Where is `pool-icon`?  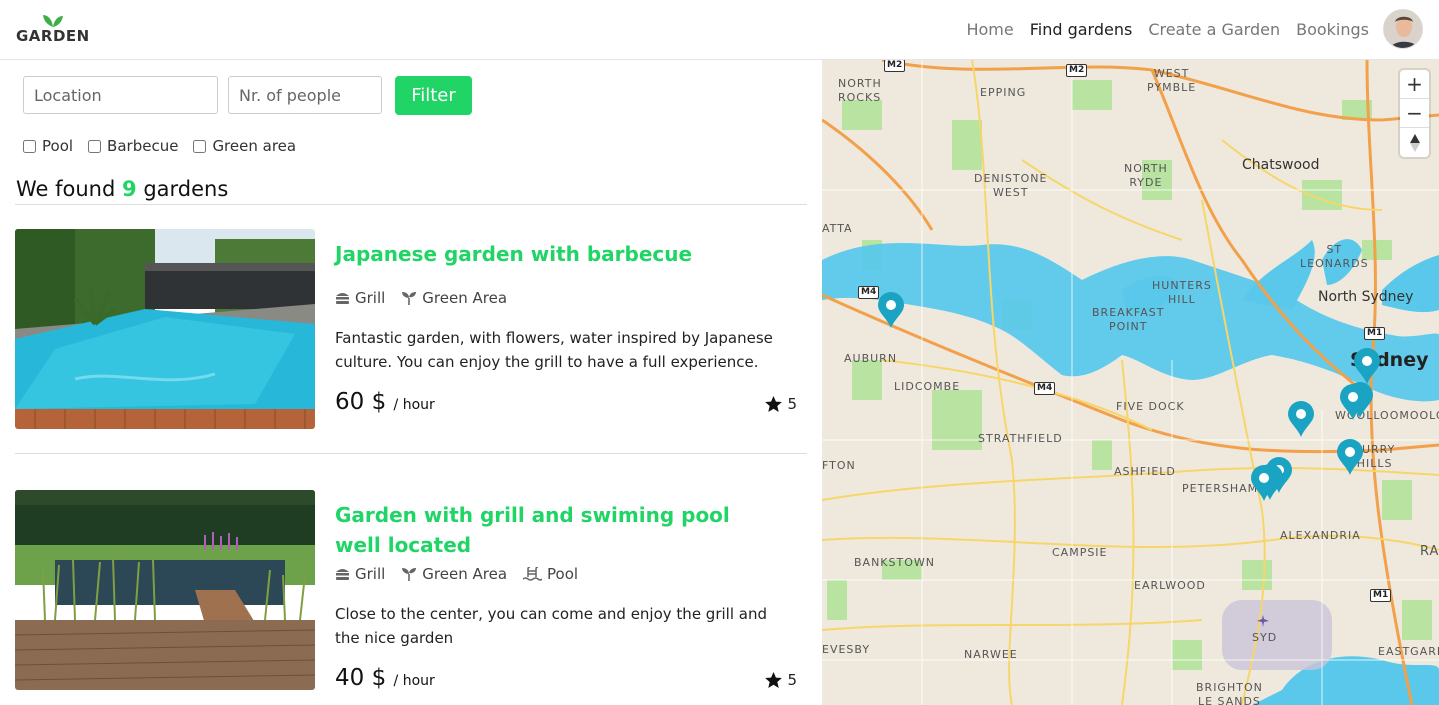
pool-icon is located at coordinates (533, 574).